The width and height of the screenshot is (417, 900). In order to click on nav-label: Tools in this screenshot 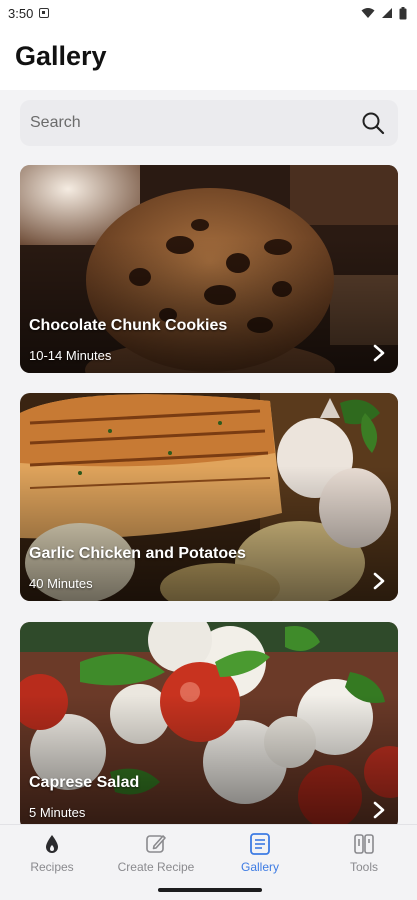, I will do `click(363, 867)`.